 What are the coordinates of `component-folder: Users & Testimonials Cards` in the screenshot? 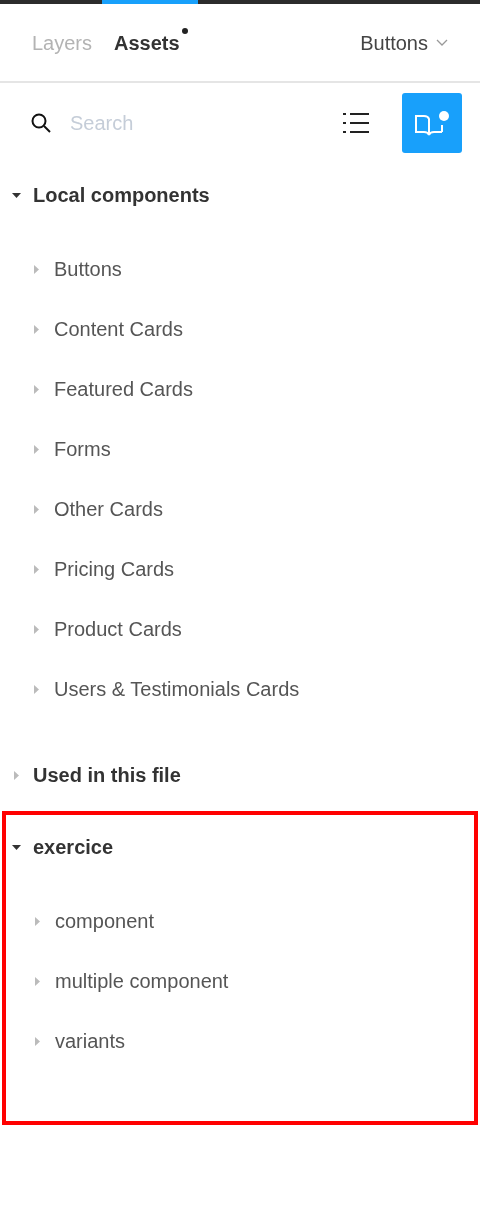 It's located at (240, 689).